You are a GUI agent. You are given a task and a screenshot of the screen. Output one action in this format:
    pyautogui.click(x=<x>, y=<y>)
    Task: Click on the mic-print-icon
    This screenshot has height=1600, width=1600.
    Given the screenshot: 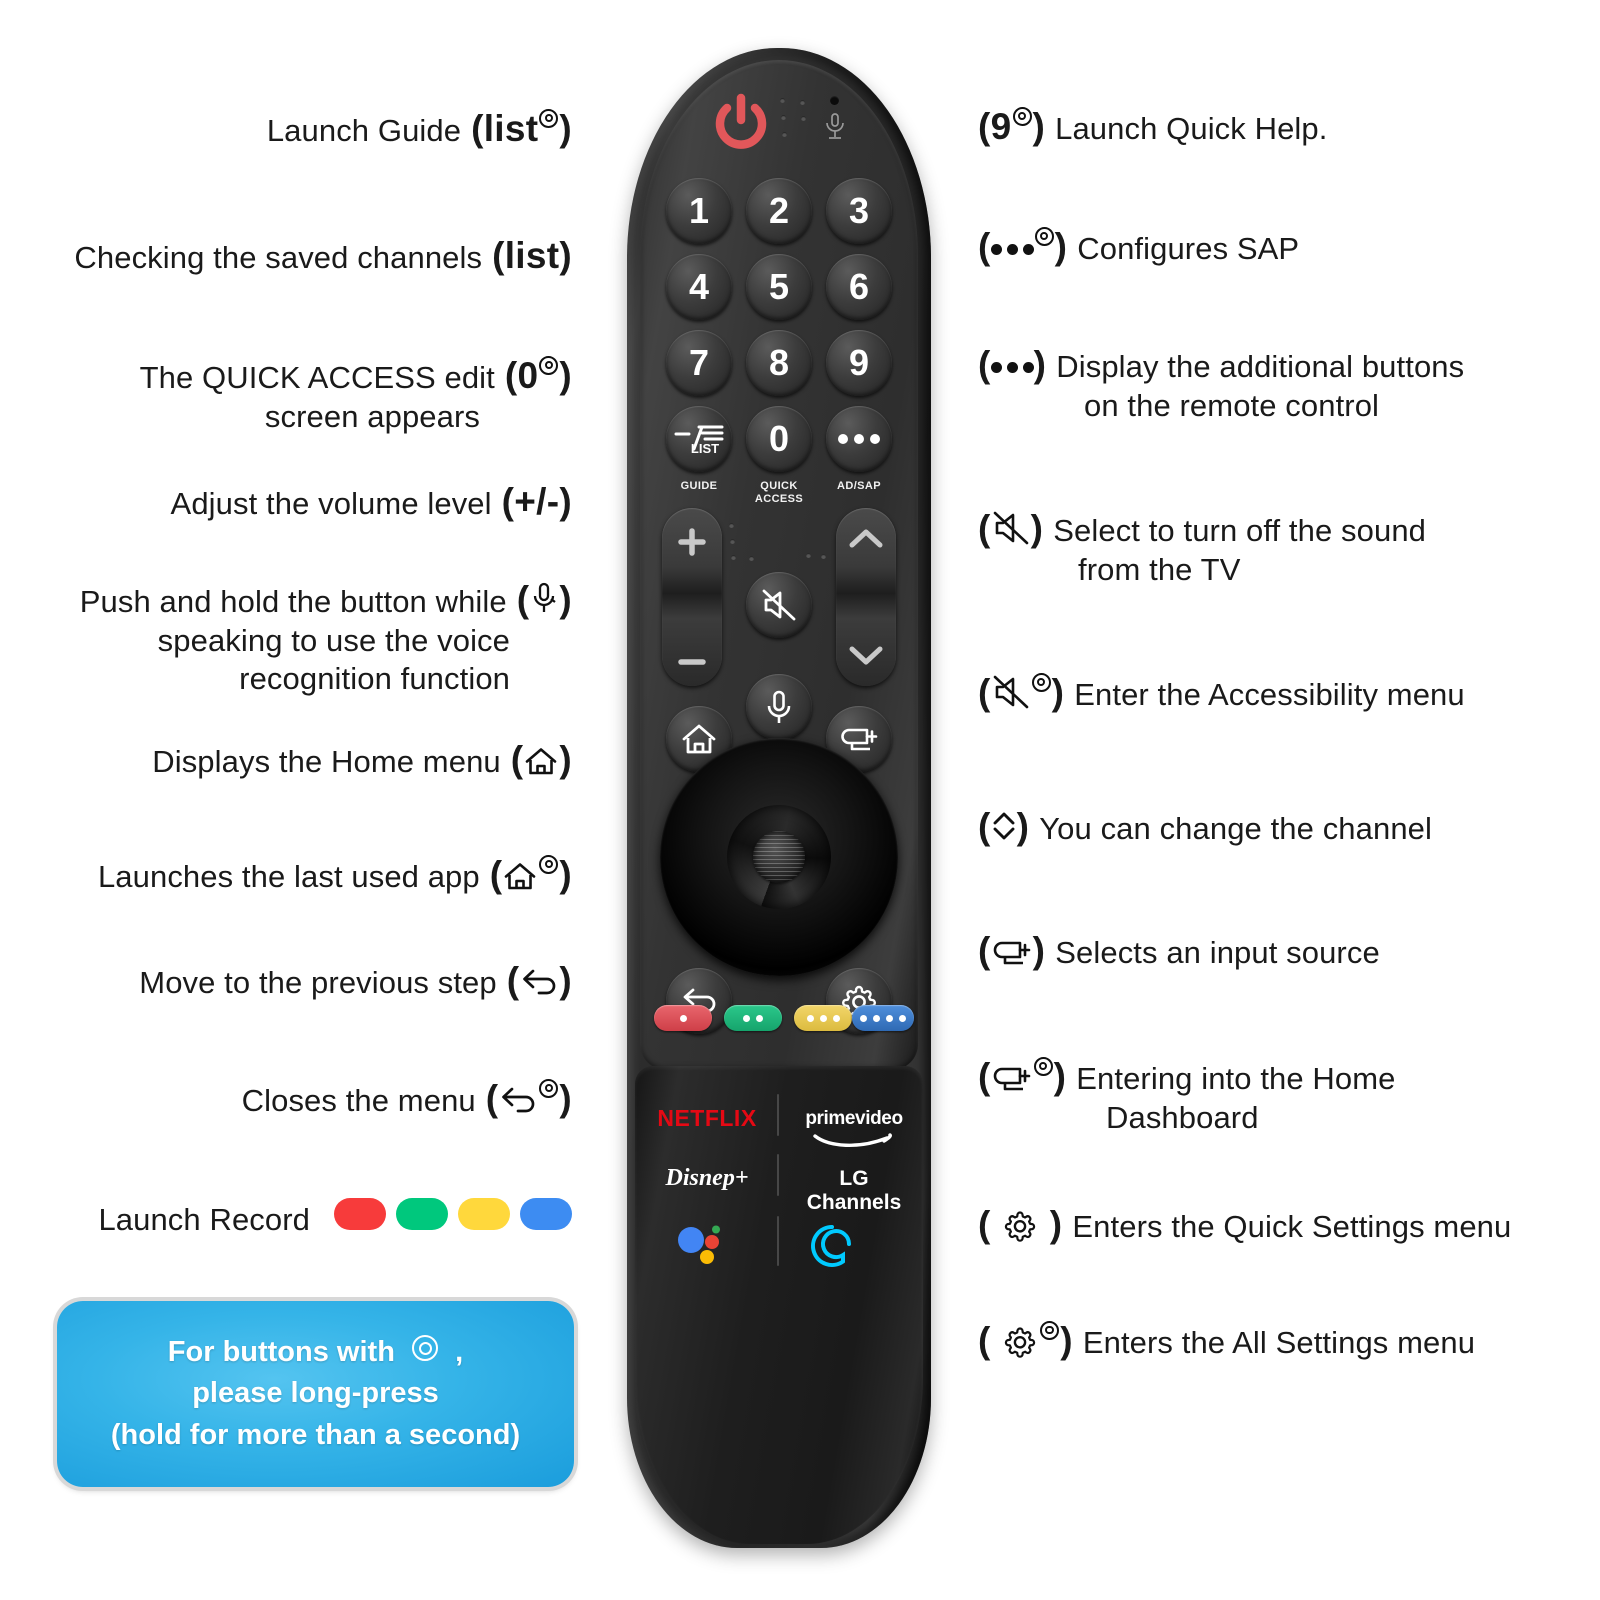 What is the action you would take?
    pyautogui.click(x=835, y=126)
    